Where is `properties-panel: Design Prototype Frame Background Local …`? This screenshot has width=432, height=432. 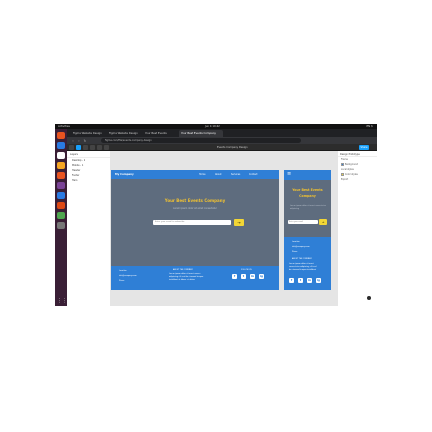 properties-panel: Design Prototype Frame Background Local … is located at coordinates (357, 228).